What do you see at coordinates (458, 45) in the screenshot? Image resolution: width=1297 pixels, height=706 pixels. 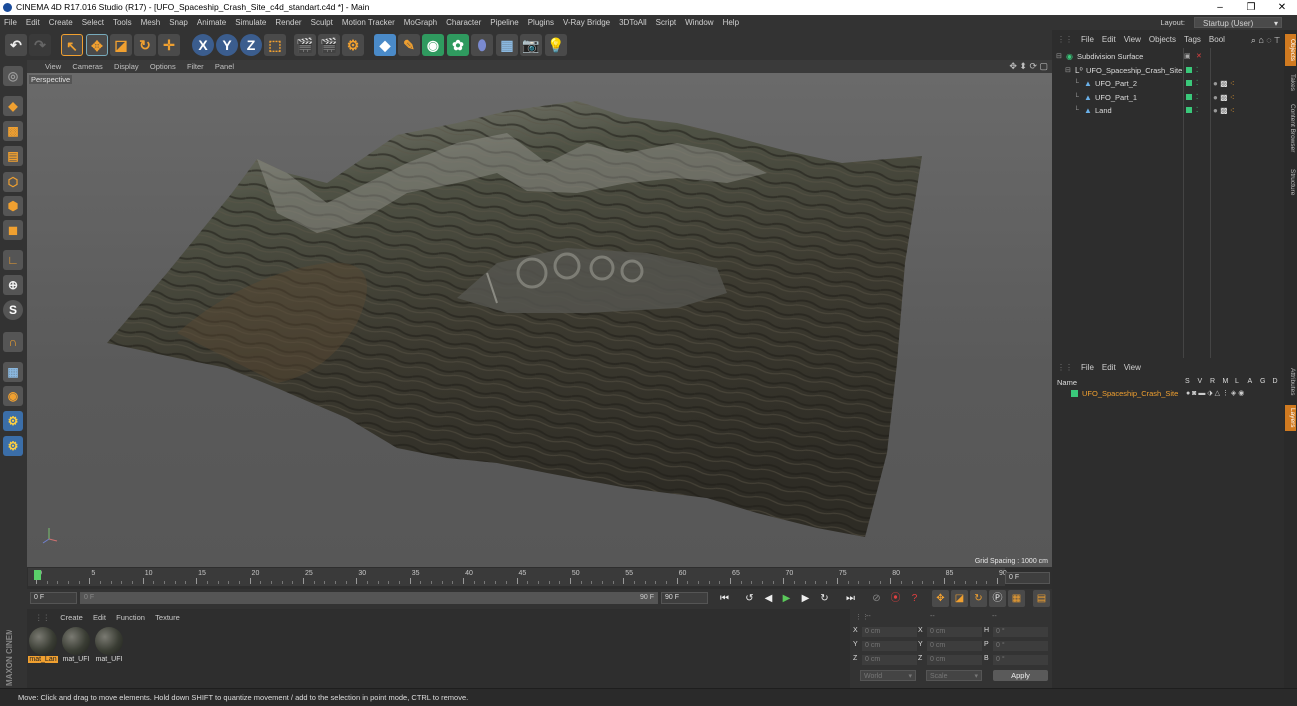 I see `array-icon: ✿` at bounding box center [458, 45].